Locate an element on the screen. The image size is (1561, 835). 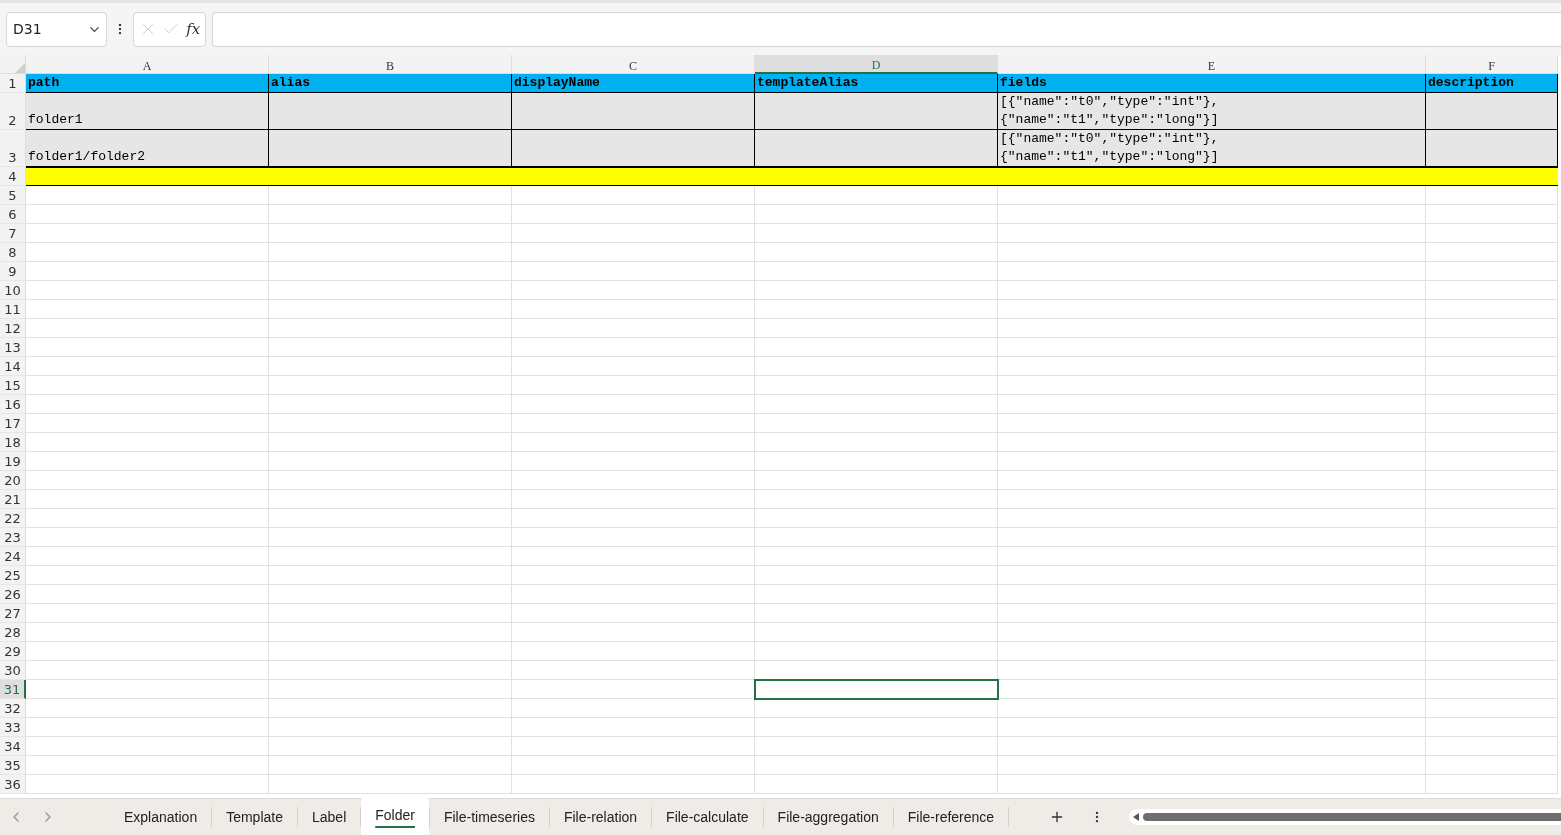
header-cell: fields is located at coordinates (1212, 83).